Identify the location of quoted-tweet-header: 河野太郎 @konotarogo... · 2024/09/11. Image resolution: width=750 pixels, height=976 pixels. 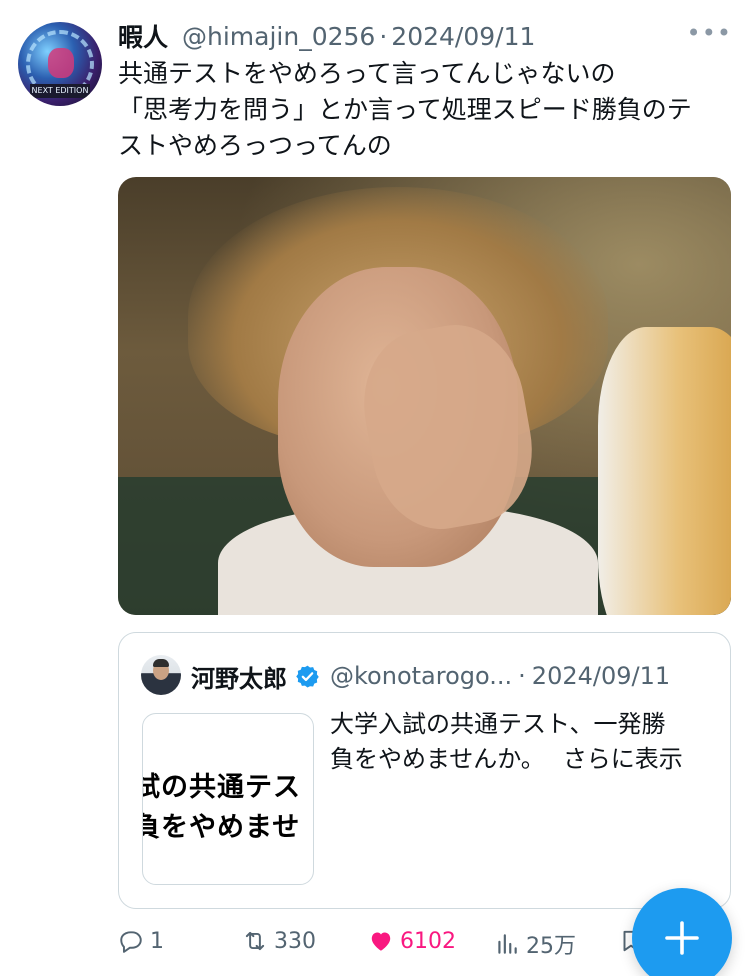
(456, 676).